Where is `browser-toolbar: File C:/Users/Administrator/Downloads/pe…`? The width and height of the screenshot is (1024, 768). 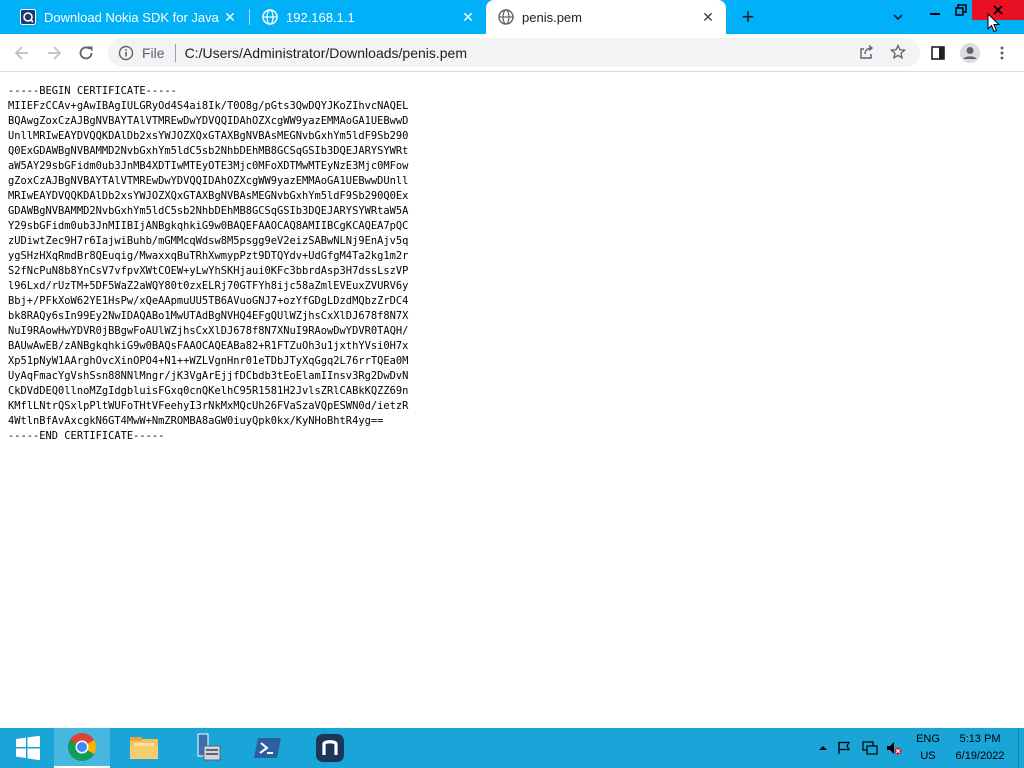
browser-toolbar: File C:/Users/Administrator/Downloads/pe… is located at coordinates (512, 53).